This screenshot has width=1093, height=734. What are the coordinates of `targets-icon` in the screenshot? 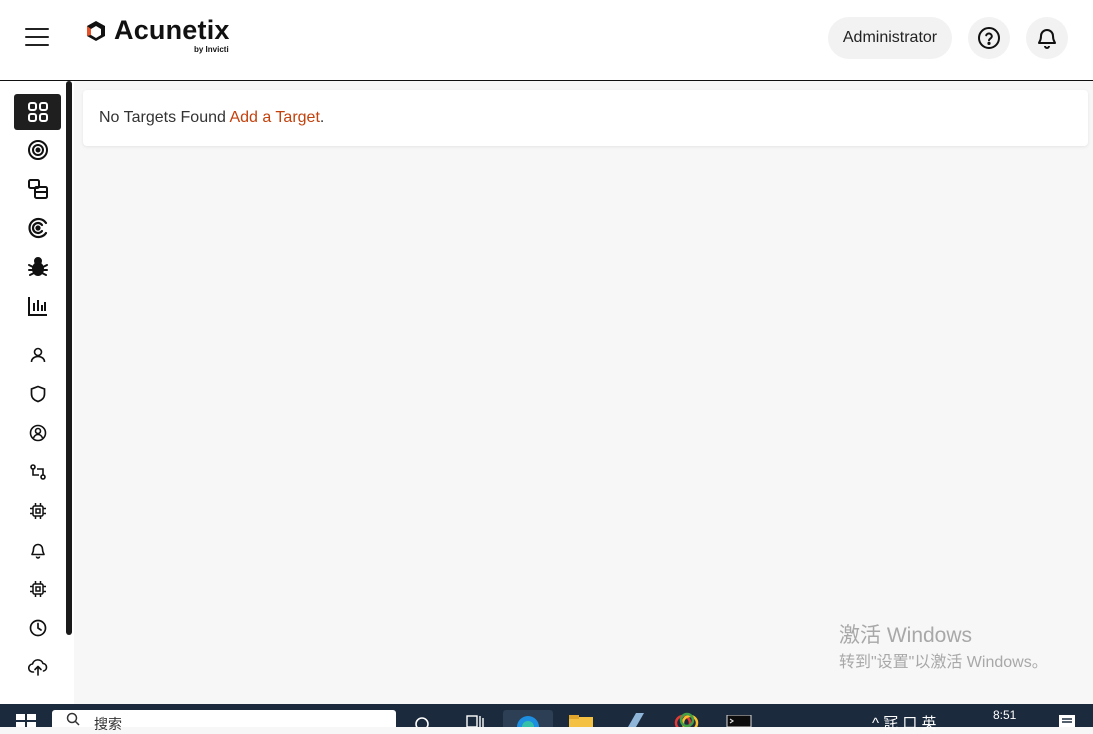 It's located at (37, 150).